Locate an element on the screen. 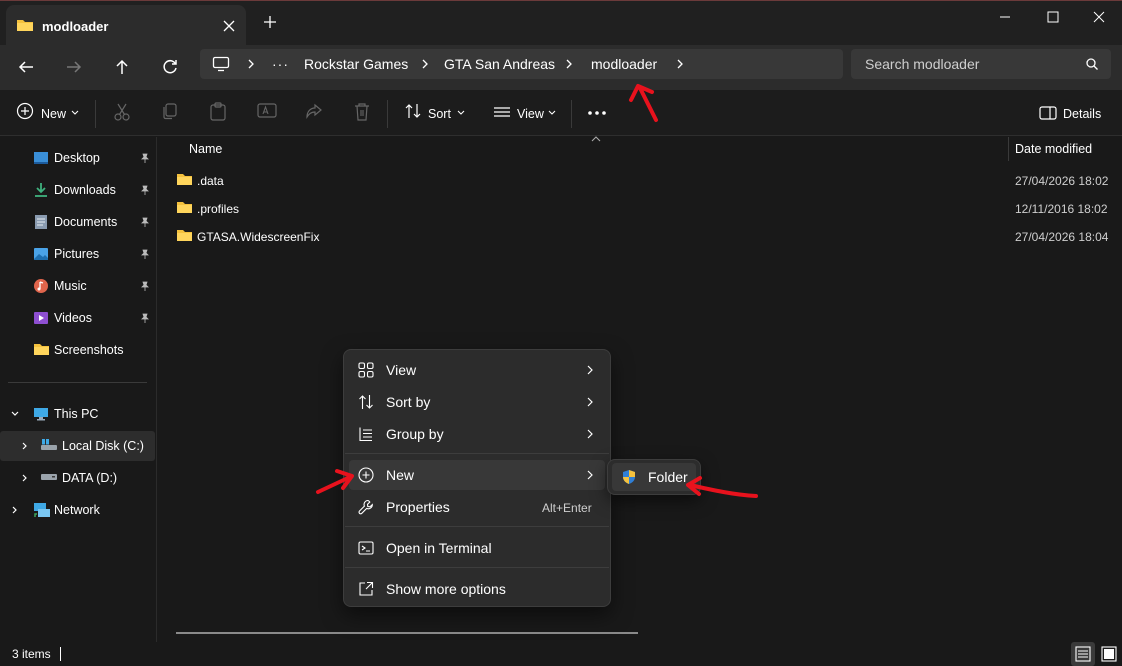 The width and height of the screenshot is (1122, 666). column-header-date-modified: Date modified is located at coordinates (1053, 149).